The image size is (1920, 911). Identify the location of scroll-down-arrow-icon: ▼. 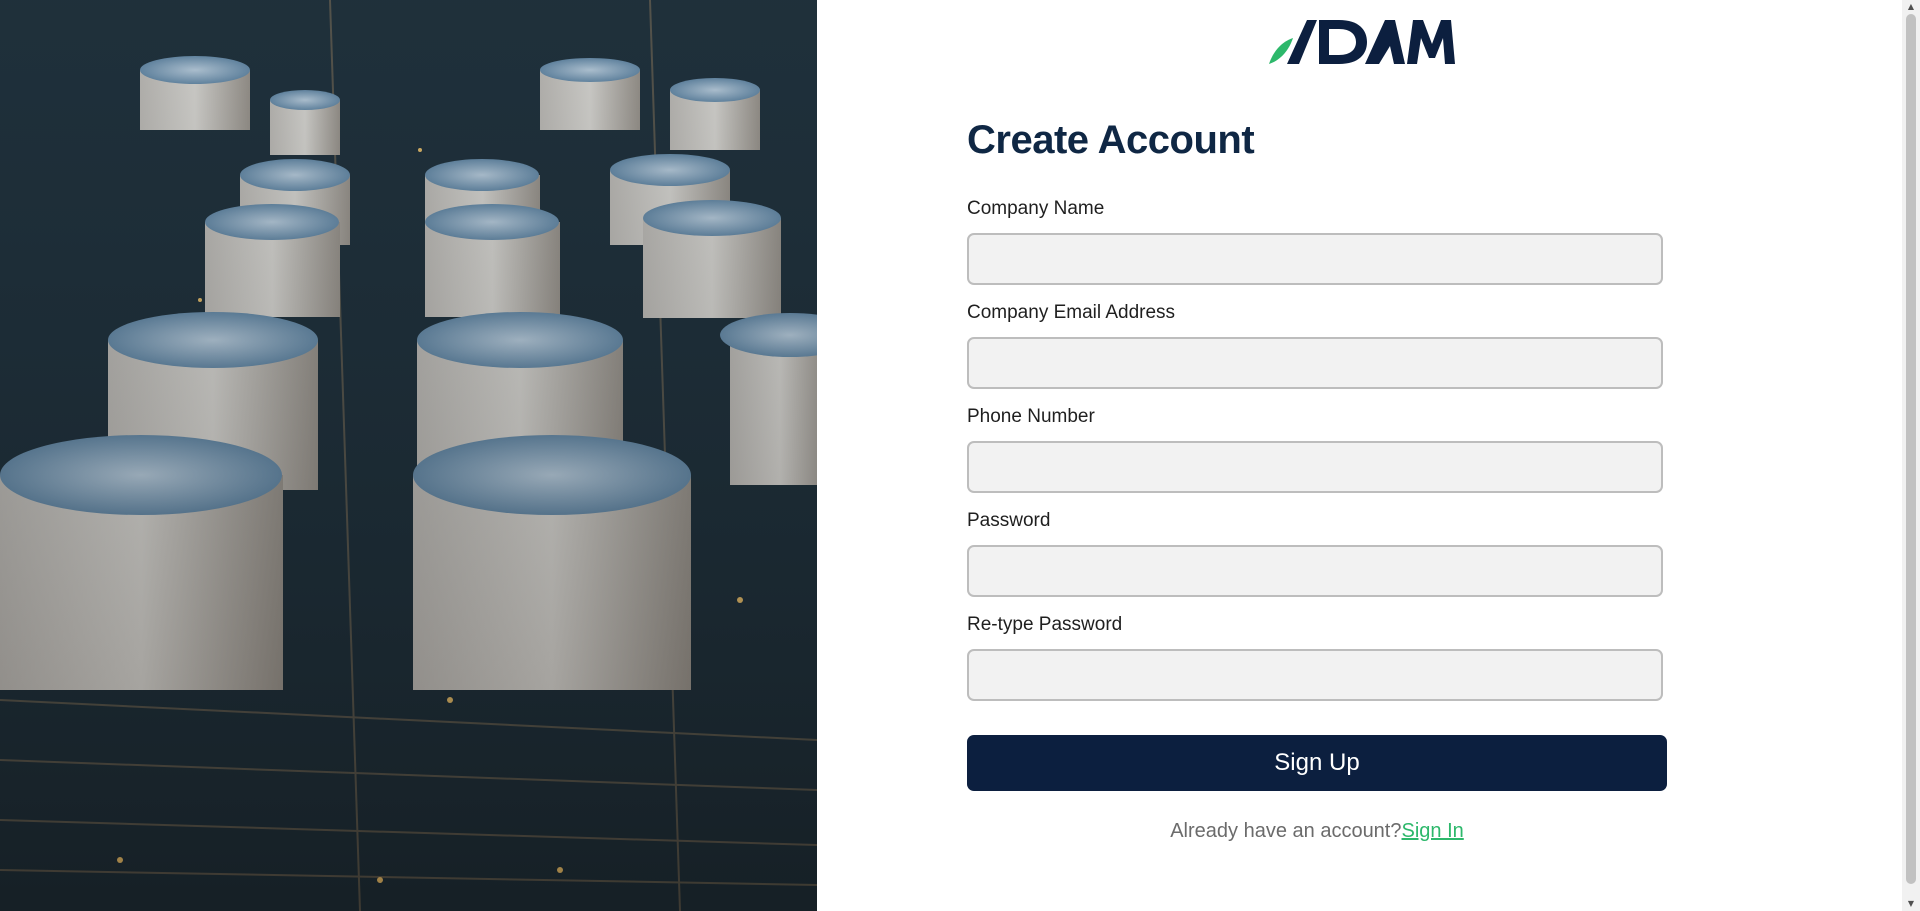
(1911, 904).